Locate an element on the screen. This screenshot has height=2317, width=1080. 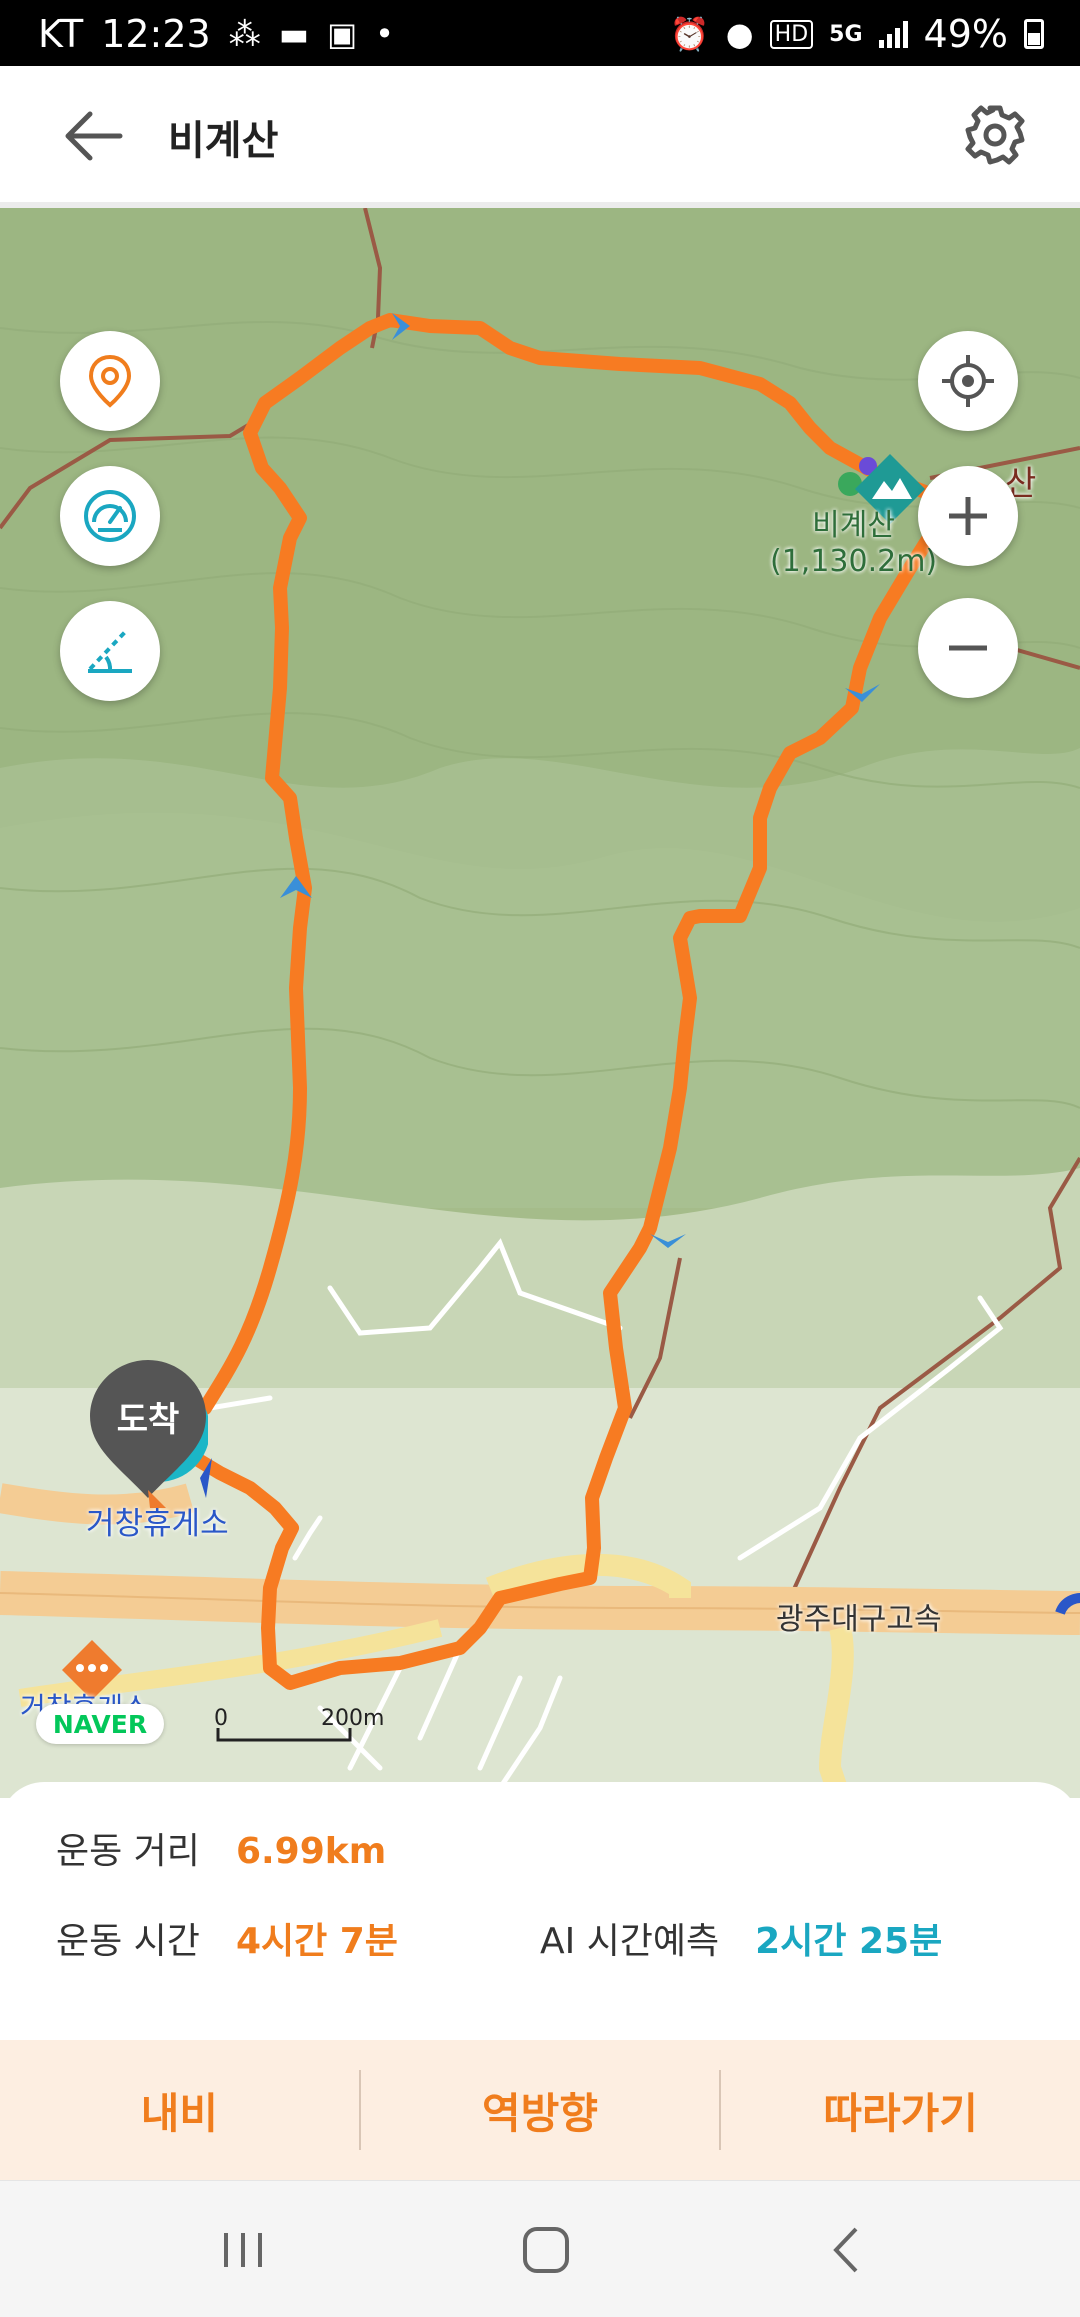
location-pin-button is located at coordinates (110, 381).